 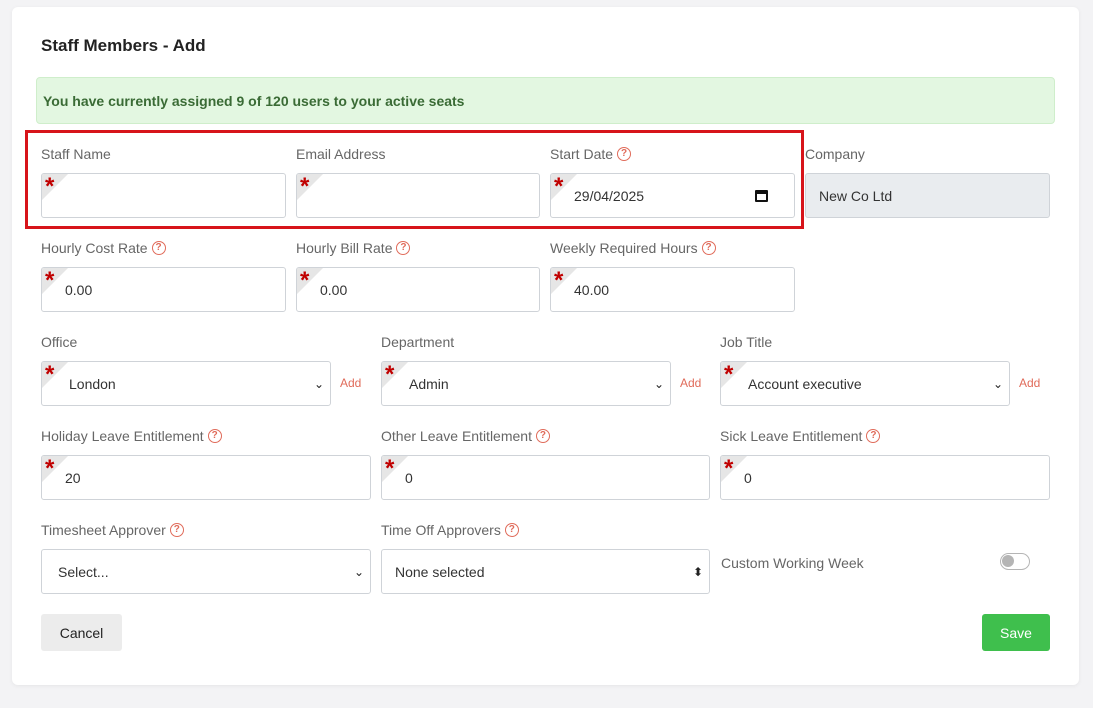 I want to click on custom-working-week-toggle, so click(x=1015, y=561).